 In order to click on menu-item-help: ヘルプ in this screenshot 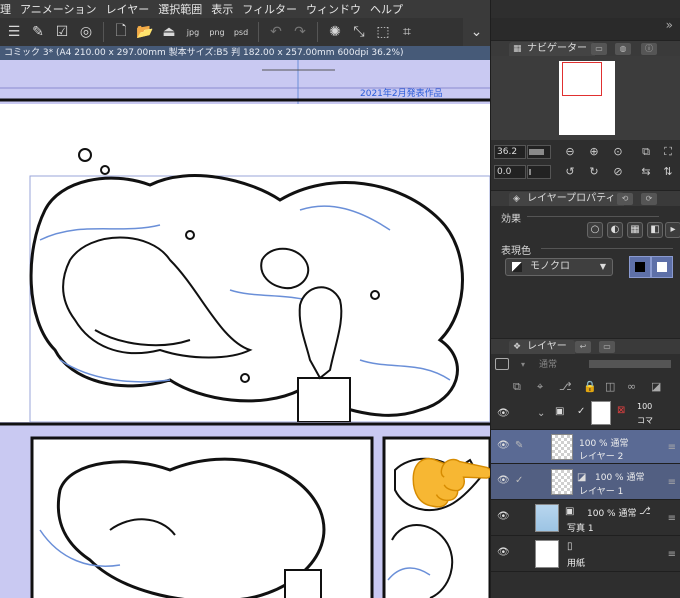, I will do `click(391, 9)`.